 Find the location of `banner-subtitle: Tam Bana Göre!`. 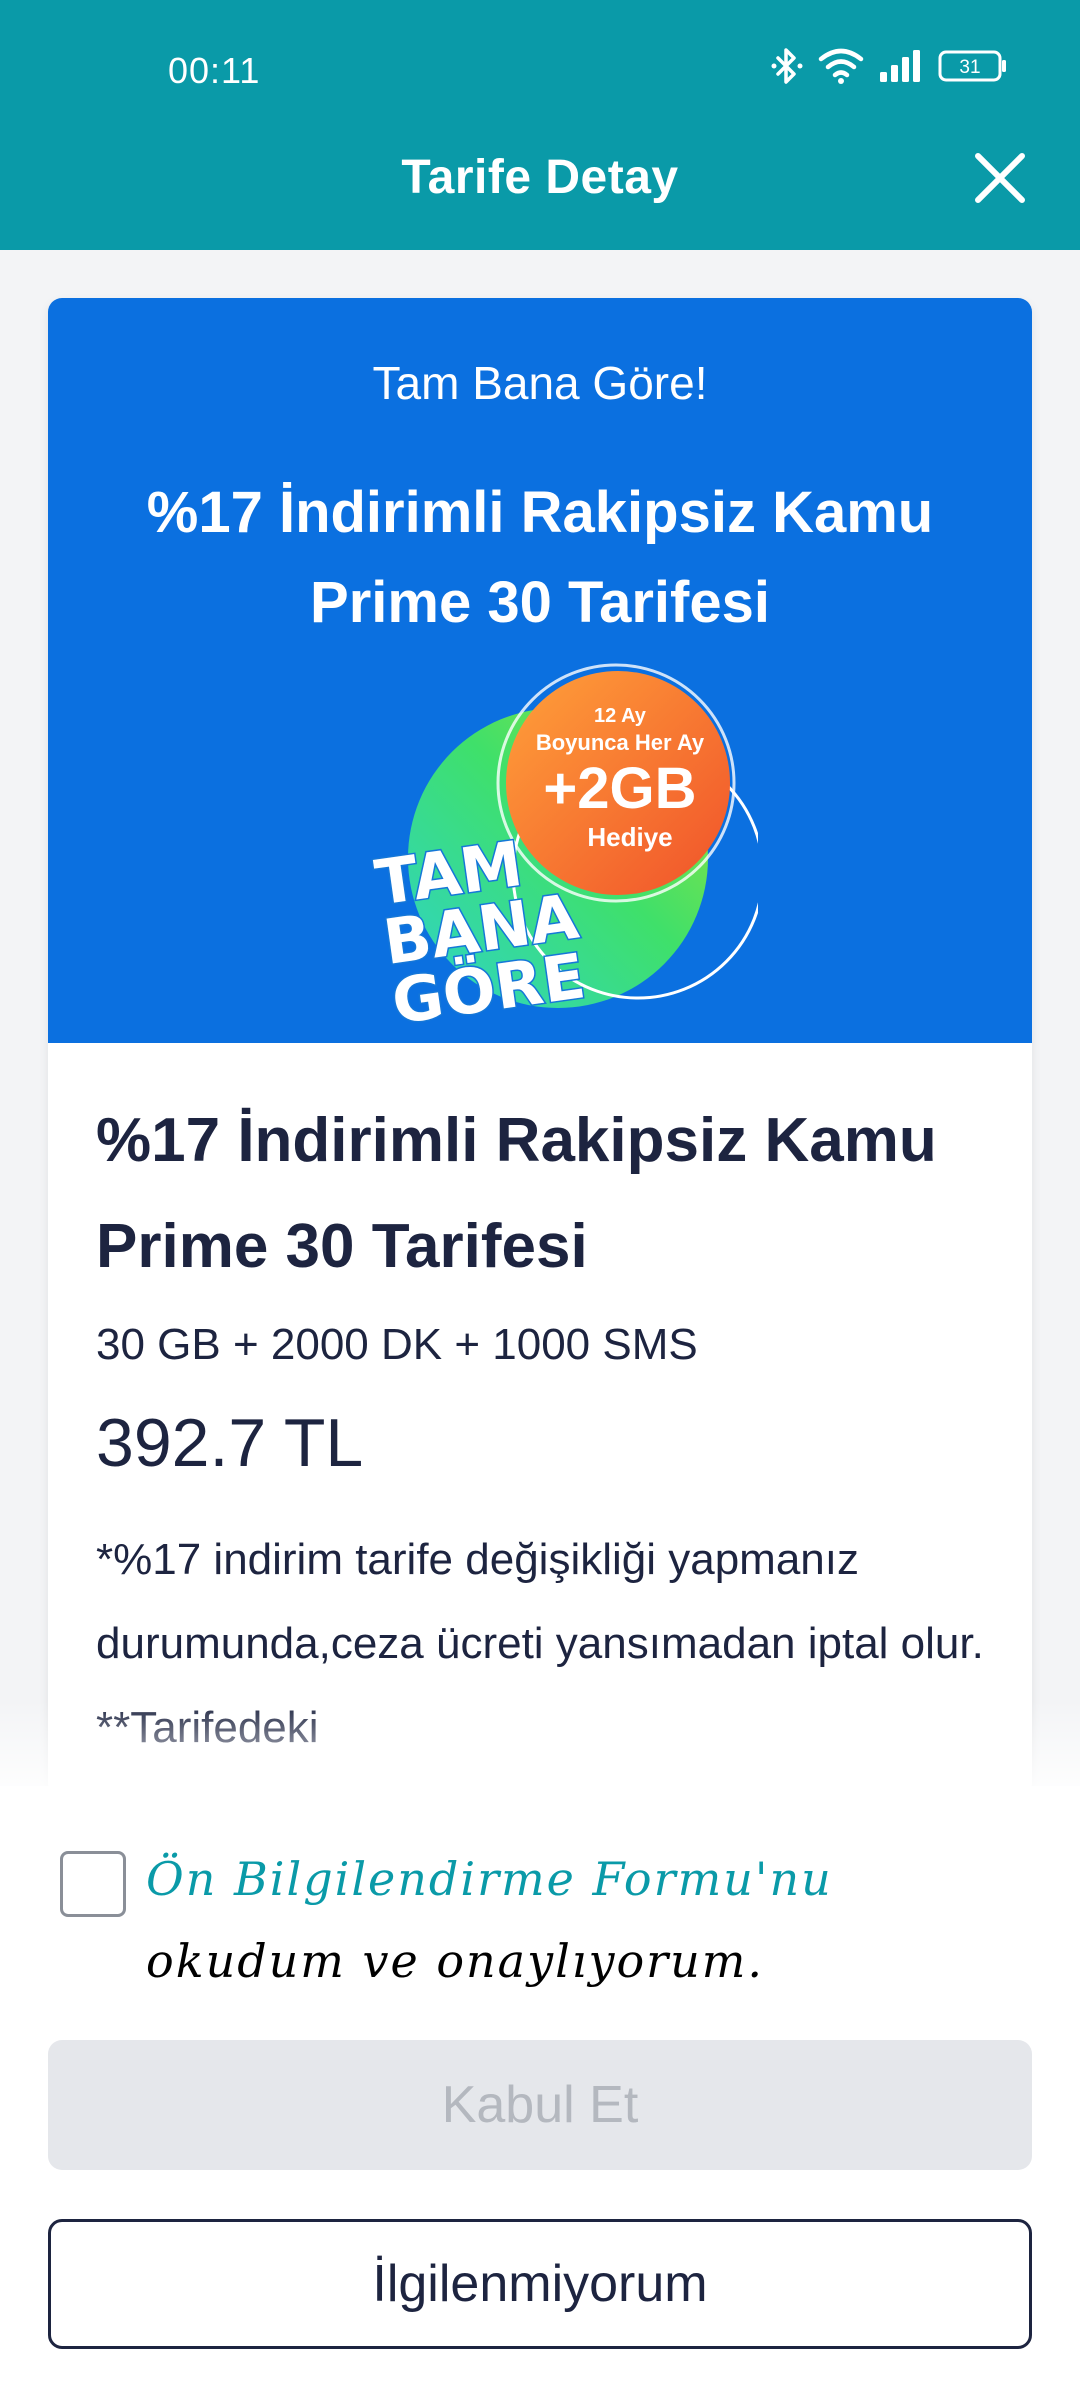

banner-subtitle: Tam Bana Göre! is located at coordinates (540, 383).